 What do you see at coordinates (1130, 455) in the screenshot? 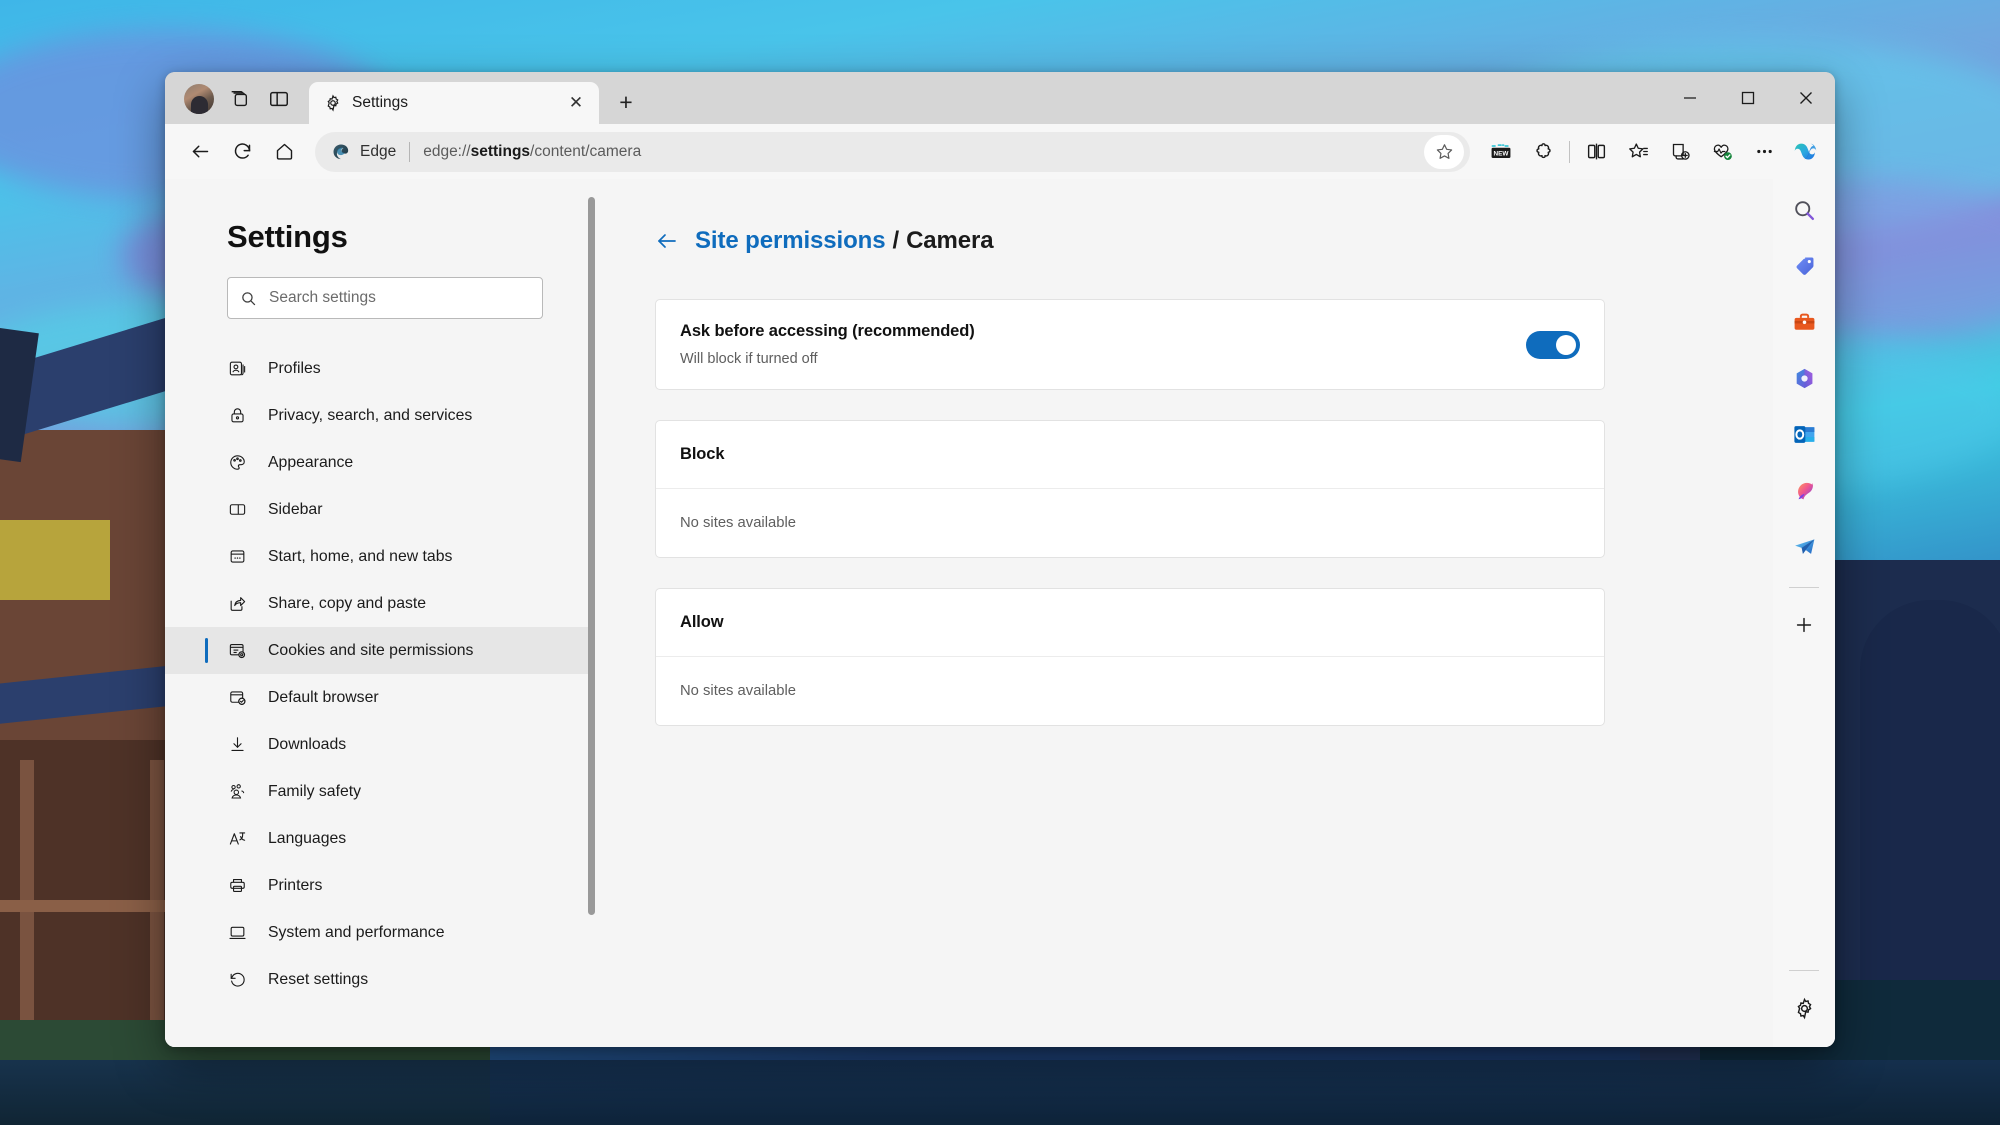
I see `block-card-header: Block` at bounding box center [1130, 455].